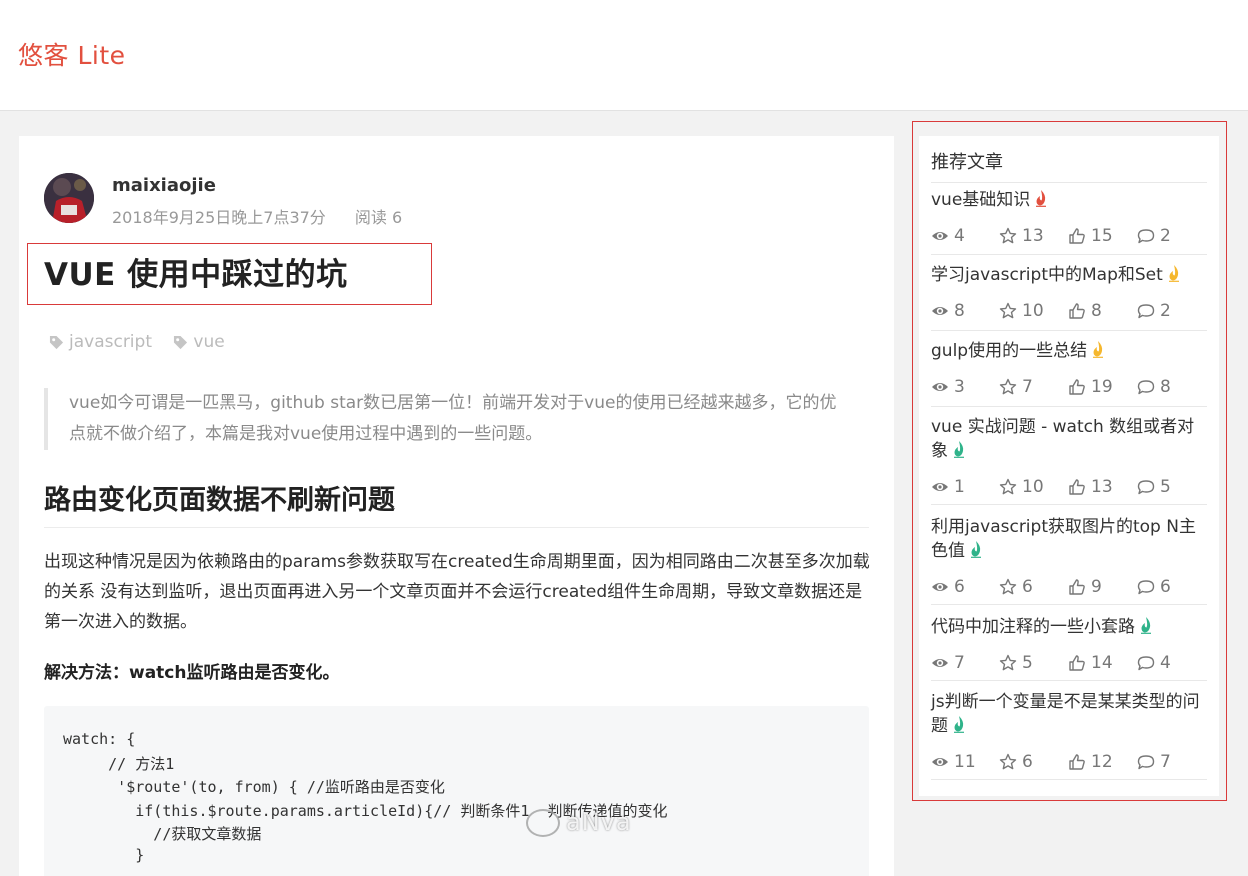 The width and height of the screenshot is (1248, 876). I want to click on star-count-group: 7, so click(1016, 387).